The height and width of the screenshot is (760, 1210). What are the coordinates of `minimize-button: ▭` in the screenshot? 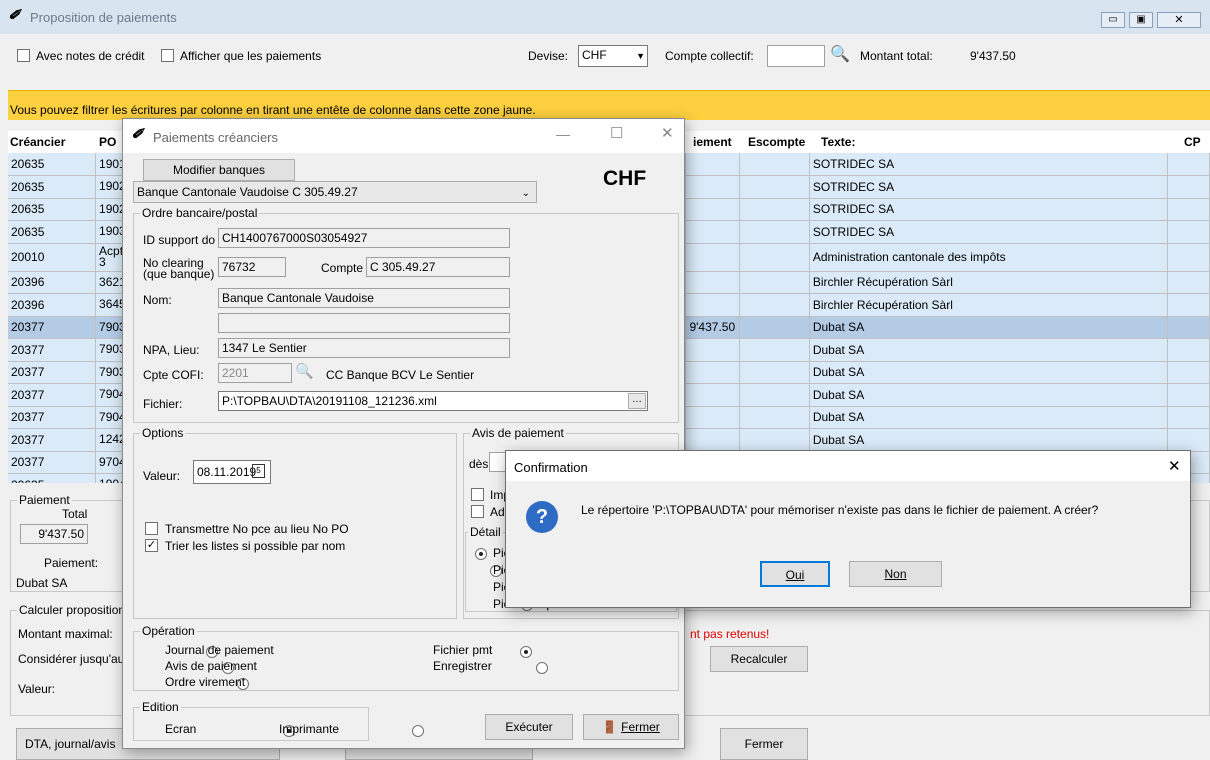 It's located at (1113, 20).